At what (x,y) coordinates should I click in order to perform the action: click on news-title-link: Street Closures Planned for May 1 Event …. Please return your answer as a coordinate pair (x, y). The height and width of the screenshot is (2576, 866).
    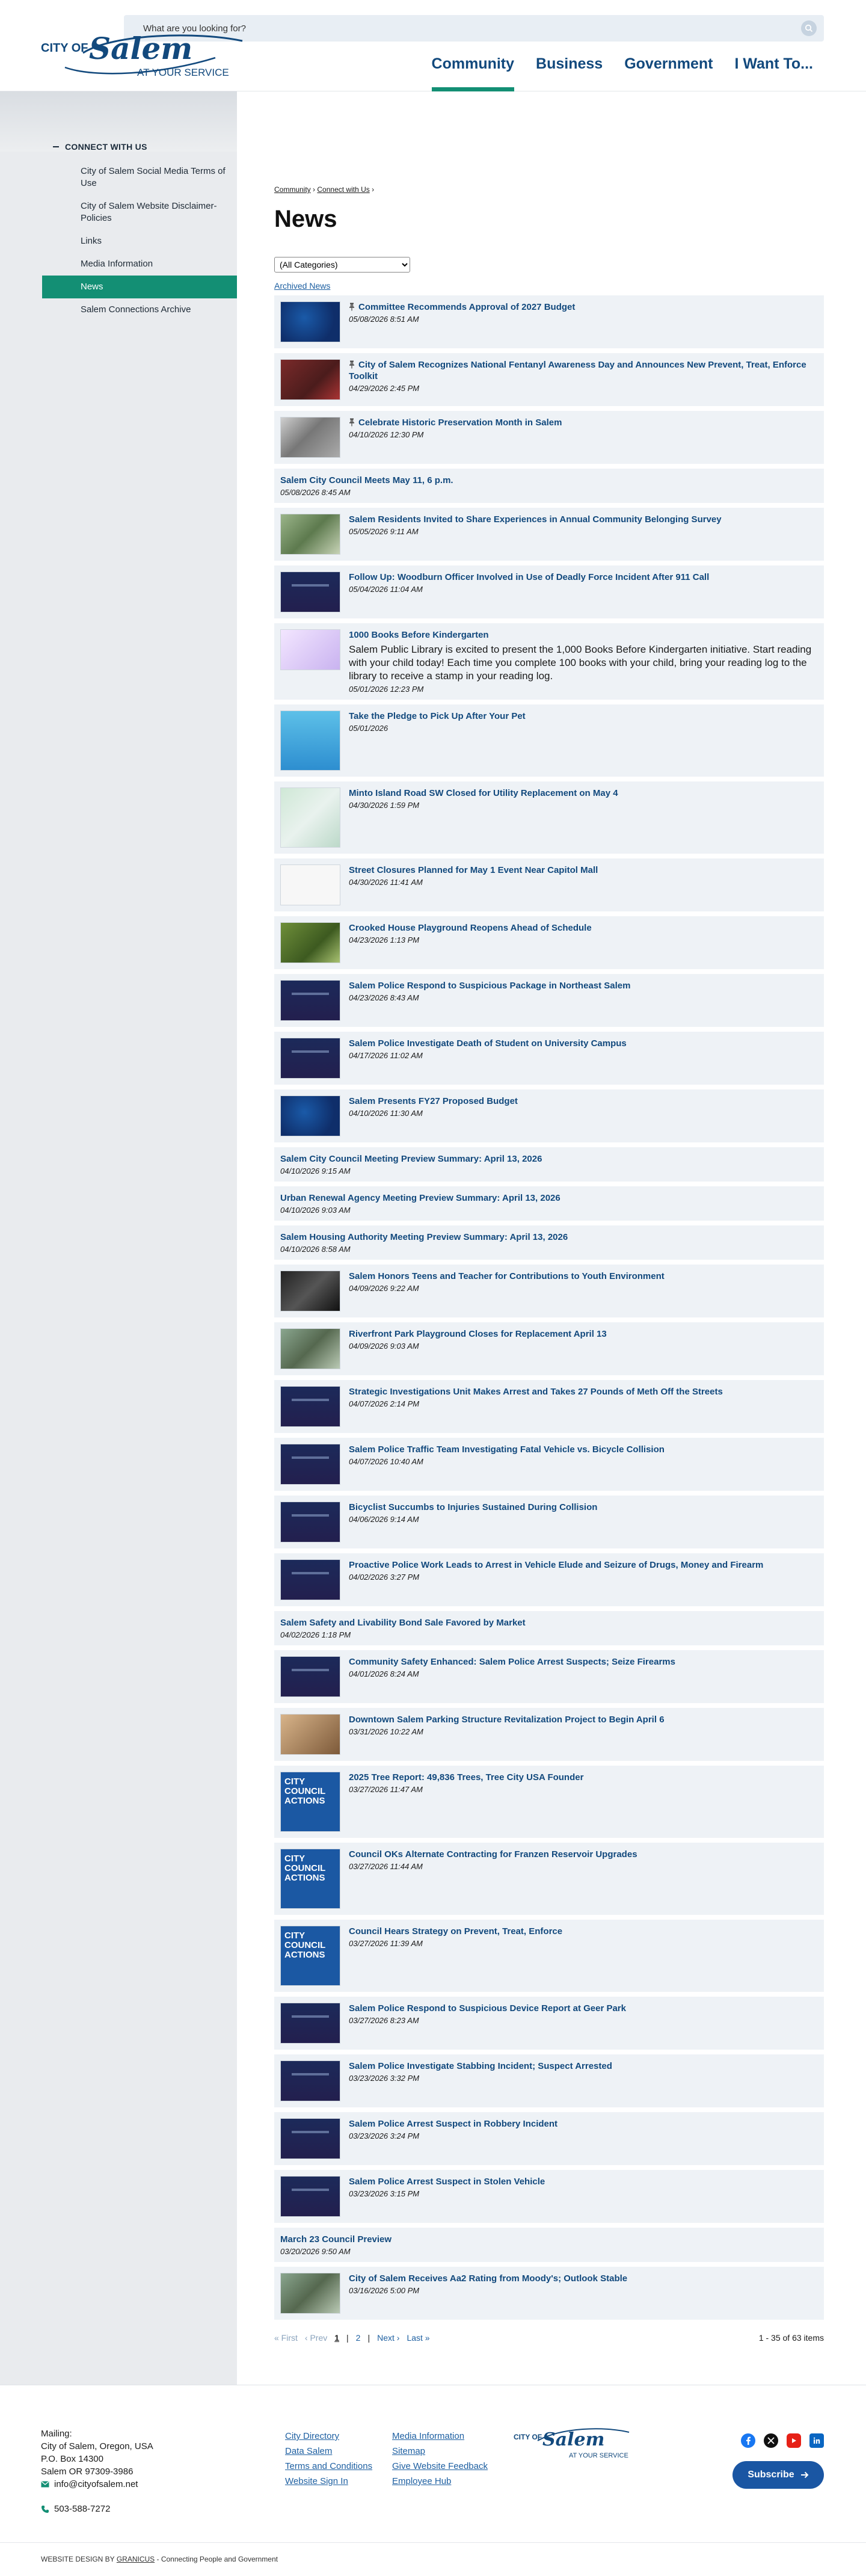
    Looking at the image, I should click on (473, 870).